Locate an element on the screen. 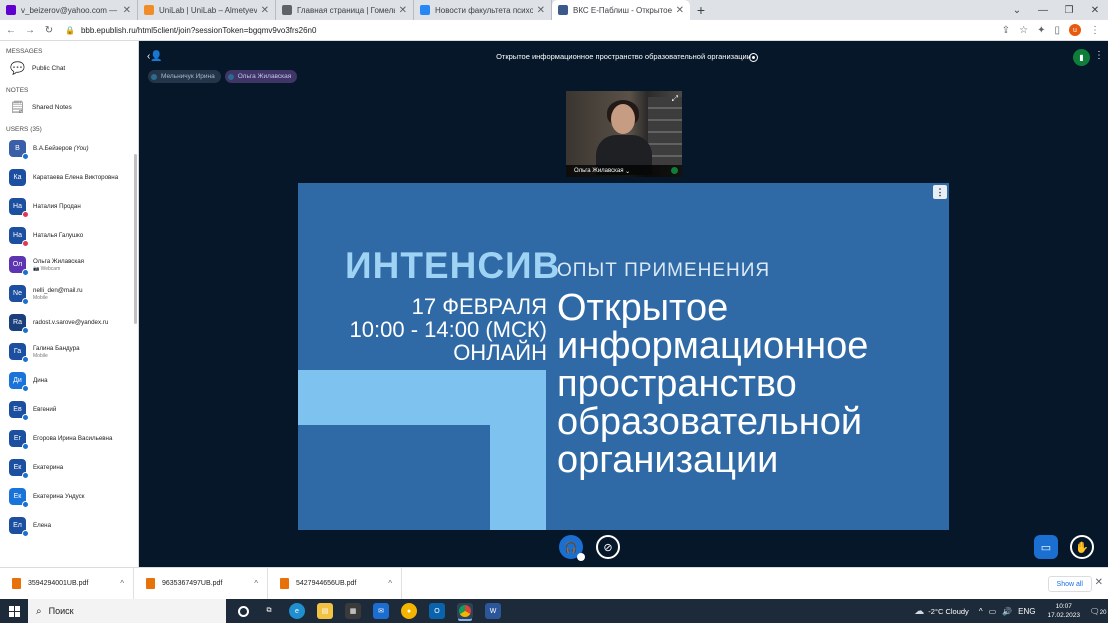 The image size is (1108, 623). user-list-item: Ег Егорова Ирина Васильевна is located at coordinates (69, 438).